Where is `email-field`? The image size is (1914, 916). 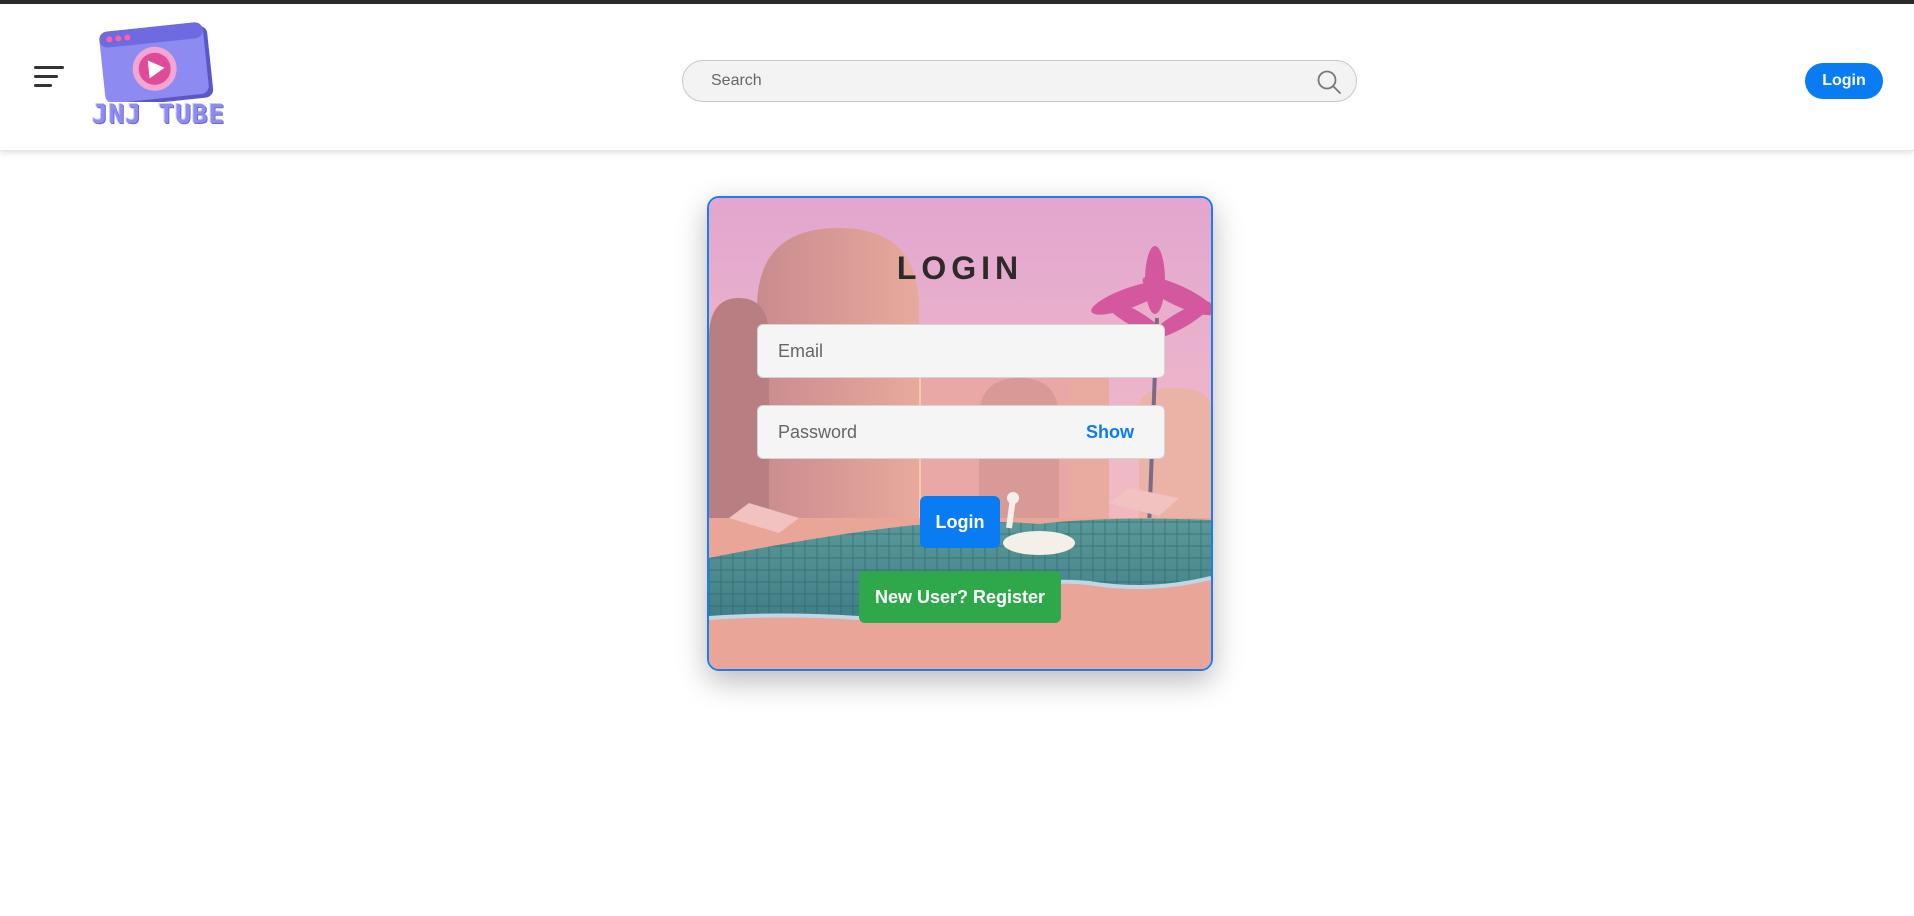
email-field is located at coordinates (961, 351).